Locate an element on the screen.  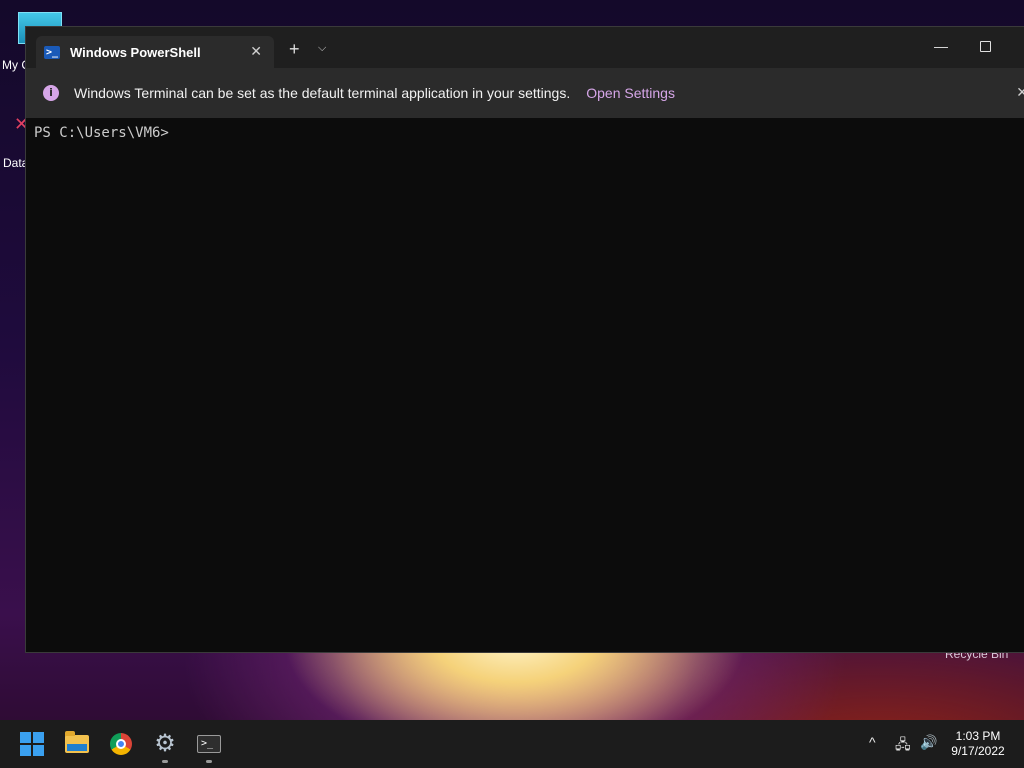
gear-icon: ⚙ is located at coordinates (165, 743).